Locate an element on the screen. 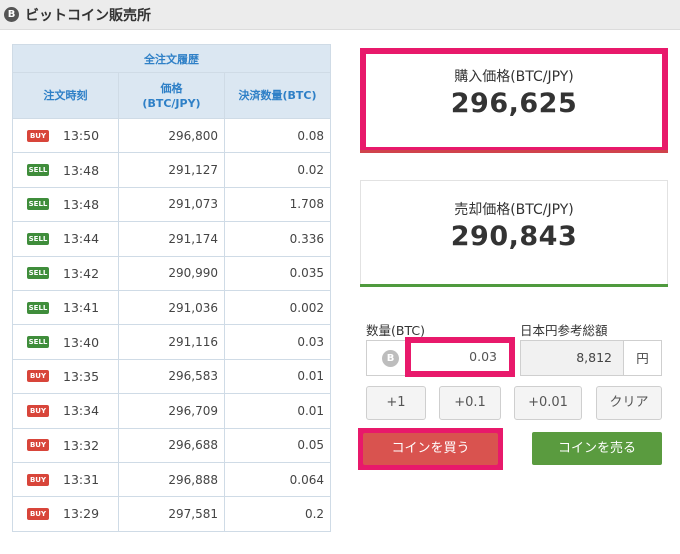 The image size is (680, 554). row-price: 291,174 is located at coordinates (171, 239).